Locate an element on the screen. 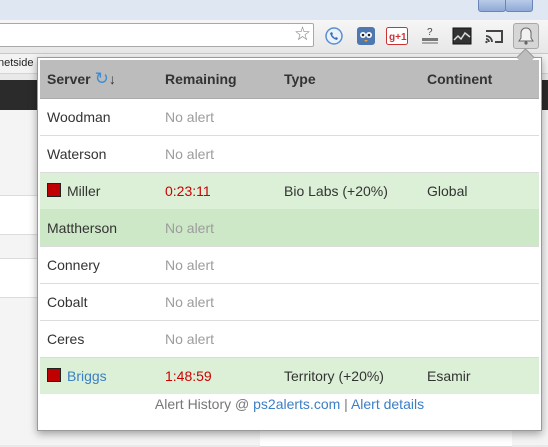 This screenshot has width=548, height=447. browser-toolbar: ☆ g+1 ? is located at coordinates (274, 37).